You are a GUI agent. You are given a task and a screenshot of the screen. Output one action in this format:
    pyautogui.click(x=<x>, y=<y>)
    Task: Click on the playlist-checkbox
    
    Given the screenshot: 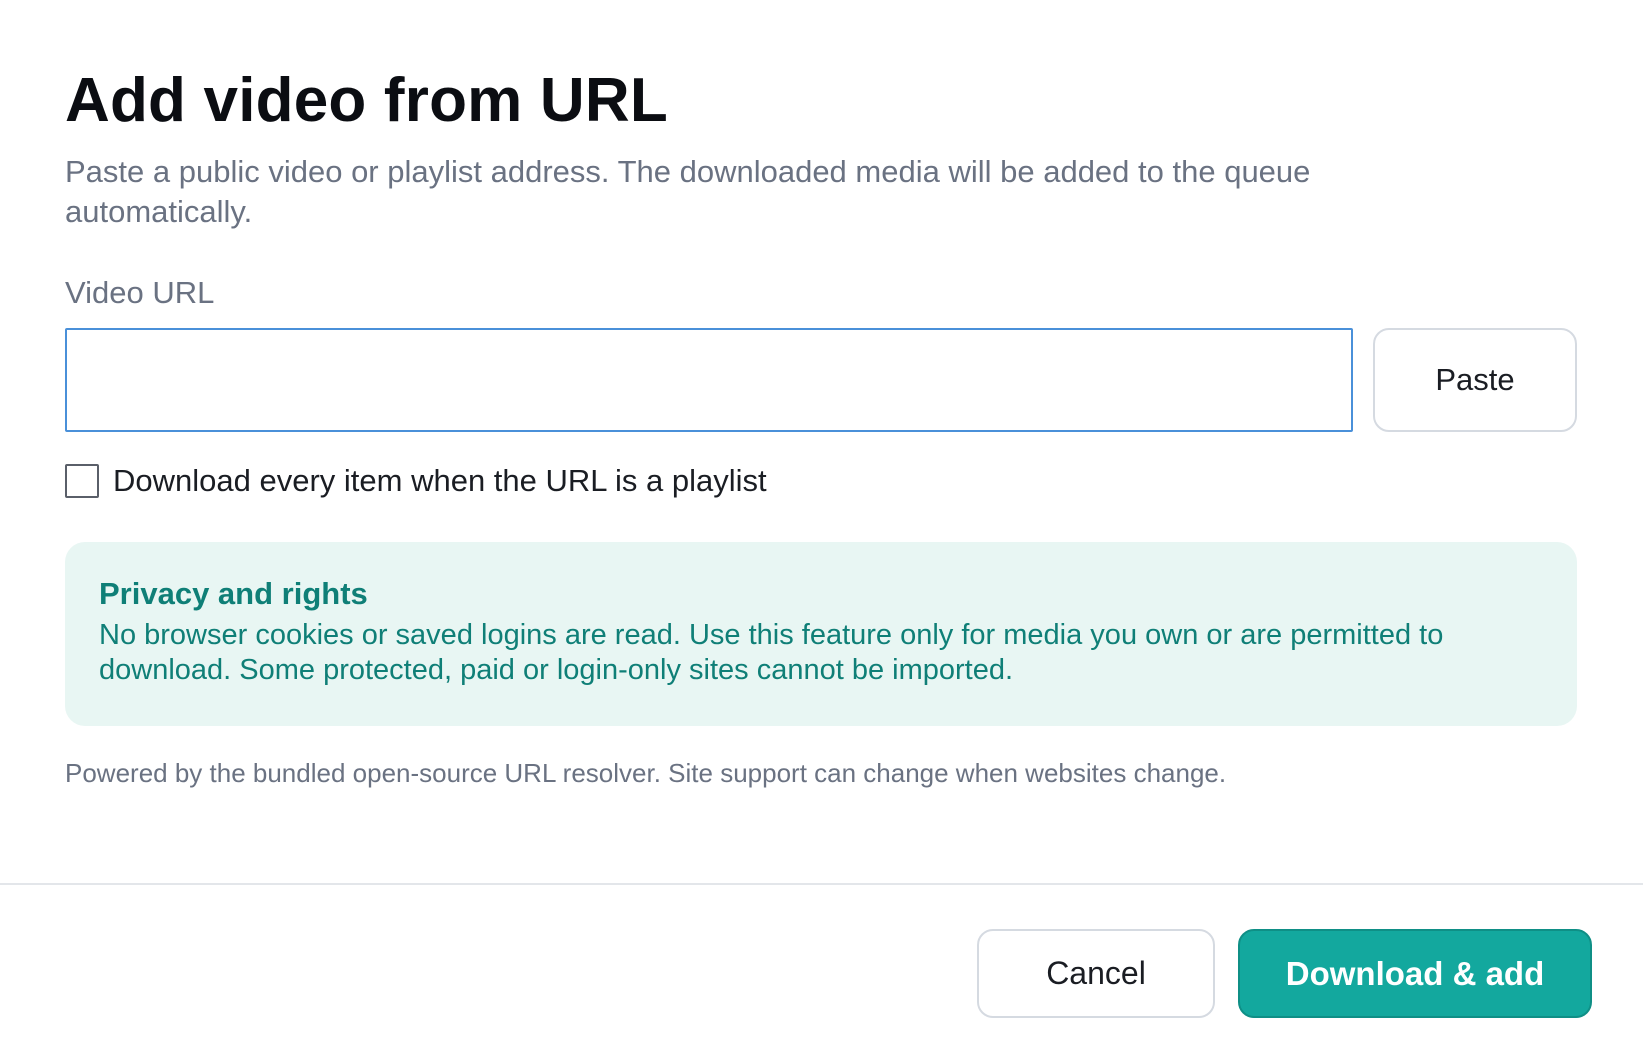 What is the action you would take?
    pyautogui.click(x=82, y=481)
    